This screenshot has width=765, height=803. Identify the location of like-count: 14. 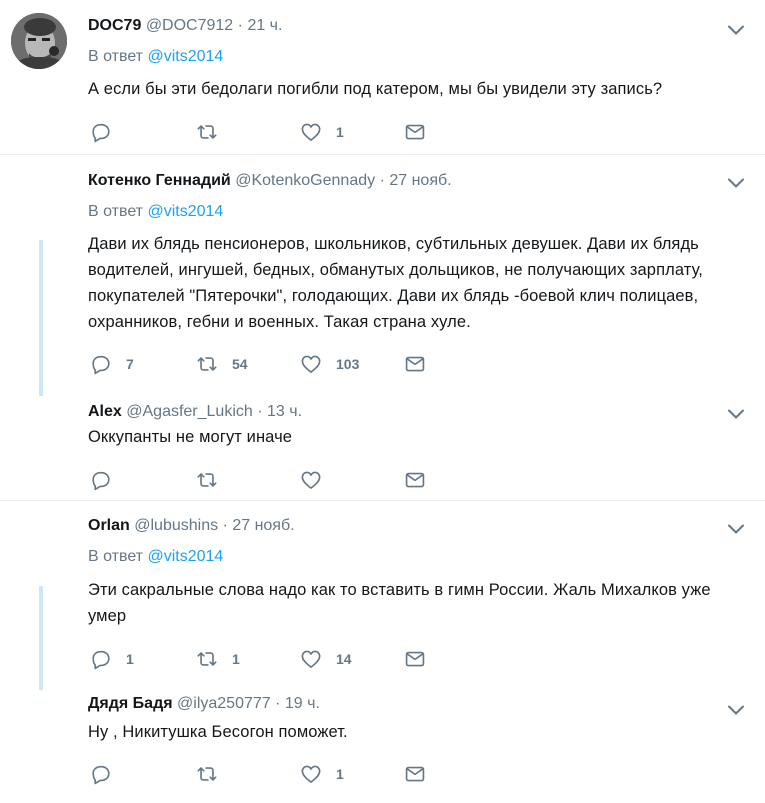
(344, 659).